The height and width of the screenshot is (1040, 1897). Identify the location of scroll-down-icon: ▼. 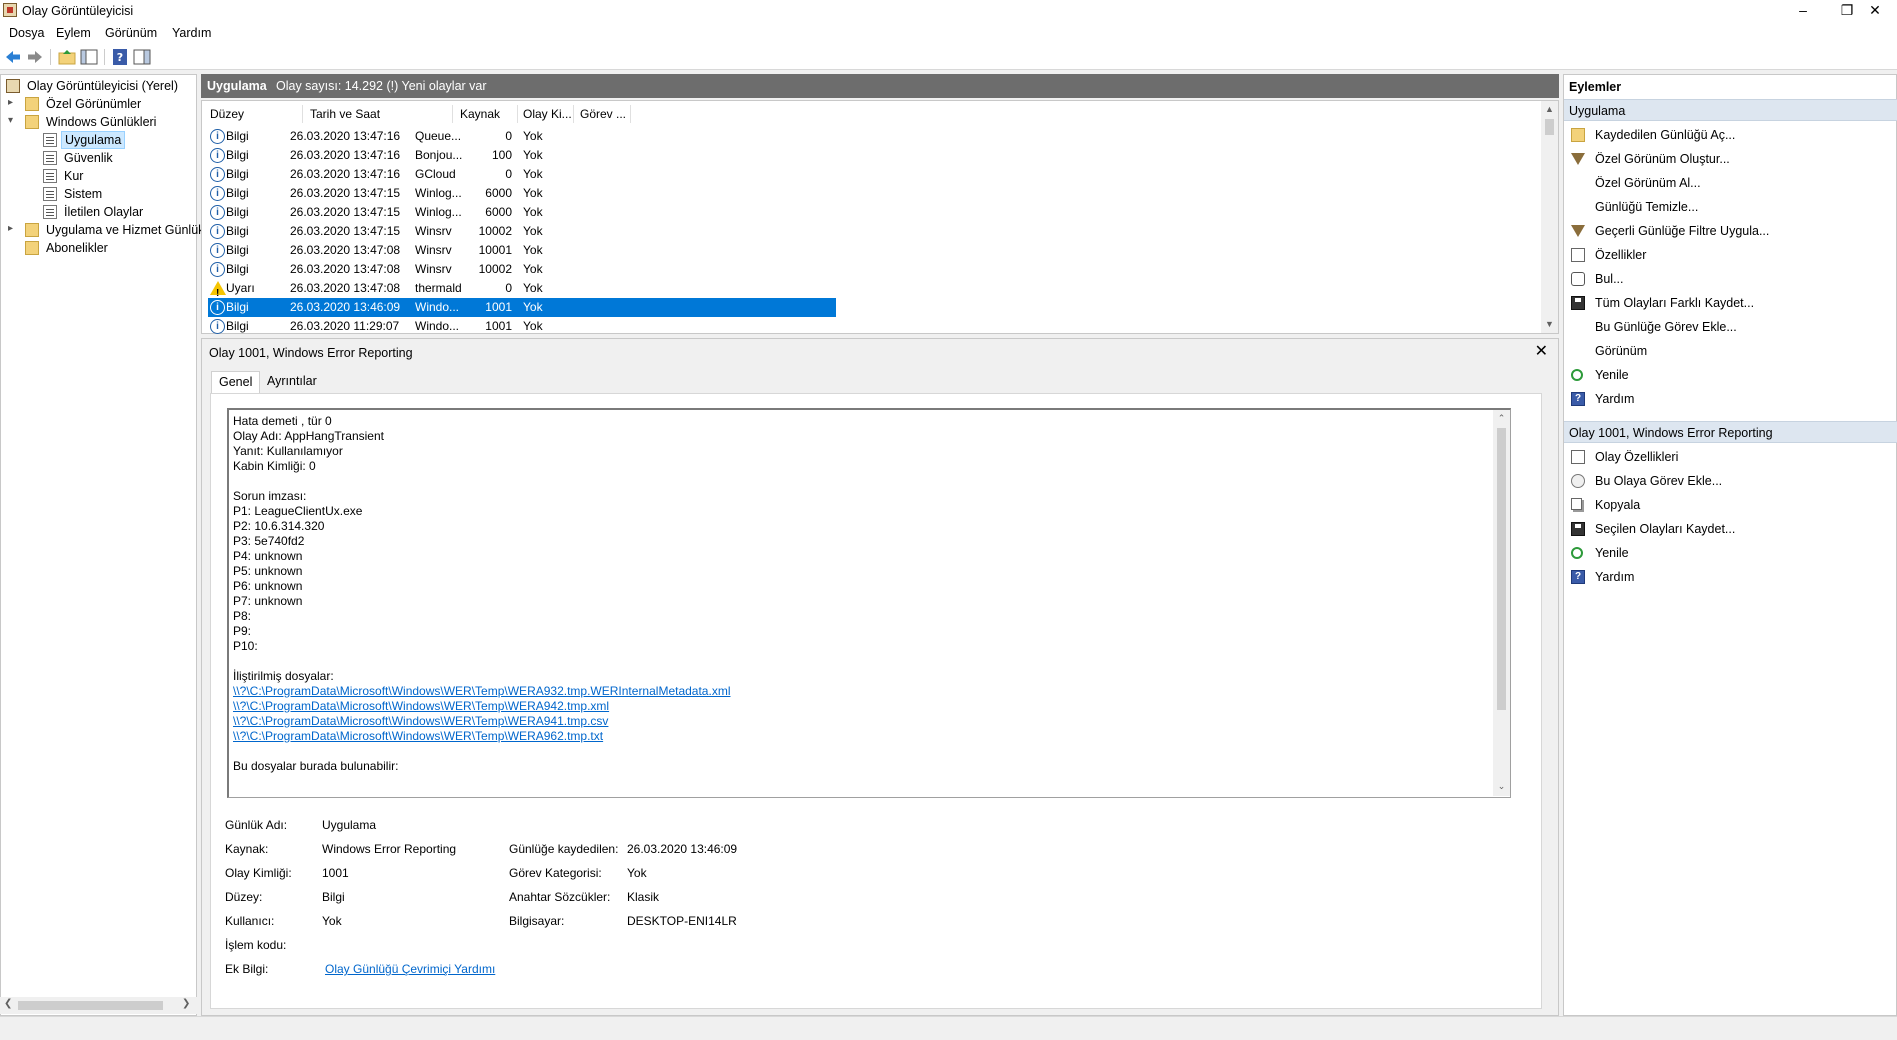
(1549, 324).